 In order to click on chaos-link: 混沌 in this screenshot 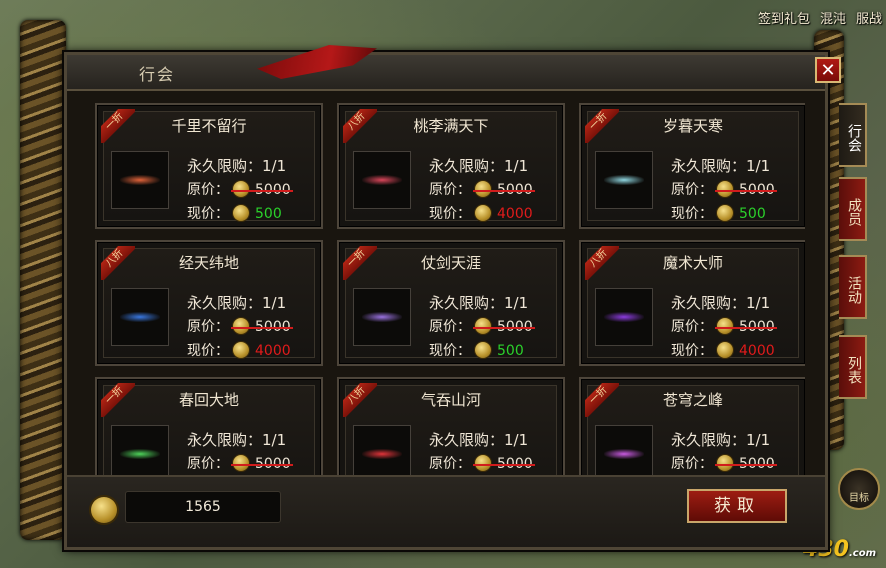, I will do `click(833, 17)`.